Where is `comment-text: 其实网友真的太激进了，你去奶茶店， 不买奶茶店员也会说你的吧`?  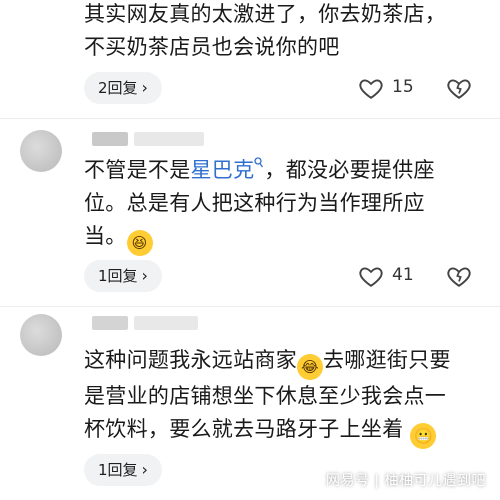 comment-text: 其实网友真的太激进了，你去奶茶店， 不买奶茶店员也会说你的吧 is located at coordinates (265, 30).